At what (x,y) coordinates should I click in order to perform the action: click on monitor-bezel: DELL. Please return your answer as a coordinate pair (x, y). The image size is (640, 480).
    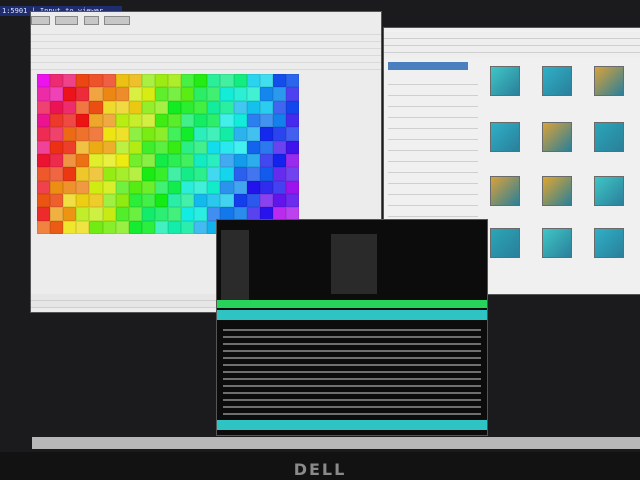
    Looking at the image, I should click on (320, 466).